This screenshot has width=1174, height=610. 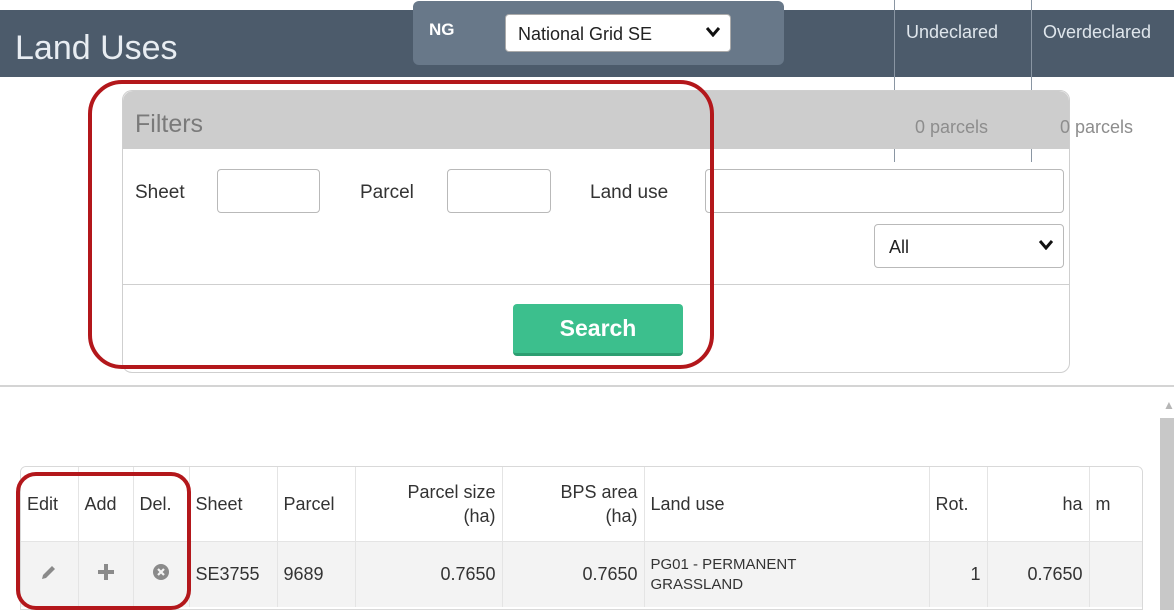 What do you see at coordinates (952, 127) in the screenshot?
I see `undeclared-count: 0 parcels` at bounding box center [952, 127].